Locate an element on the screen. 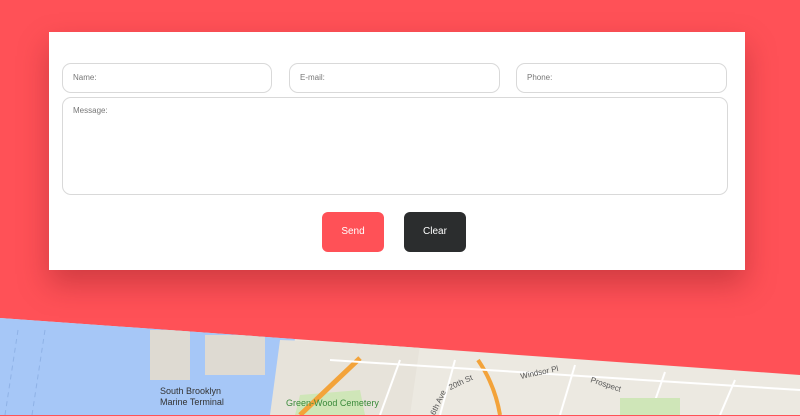 Image resolution: width=800 pixels, height=416 pixels. map-label-terminal-line2: Marine Terminal is located at coordinates (192, 402).